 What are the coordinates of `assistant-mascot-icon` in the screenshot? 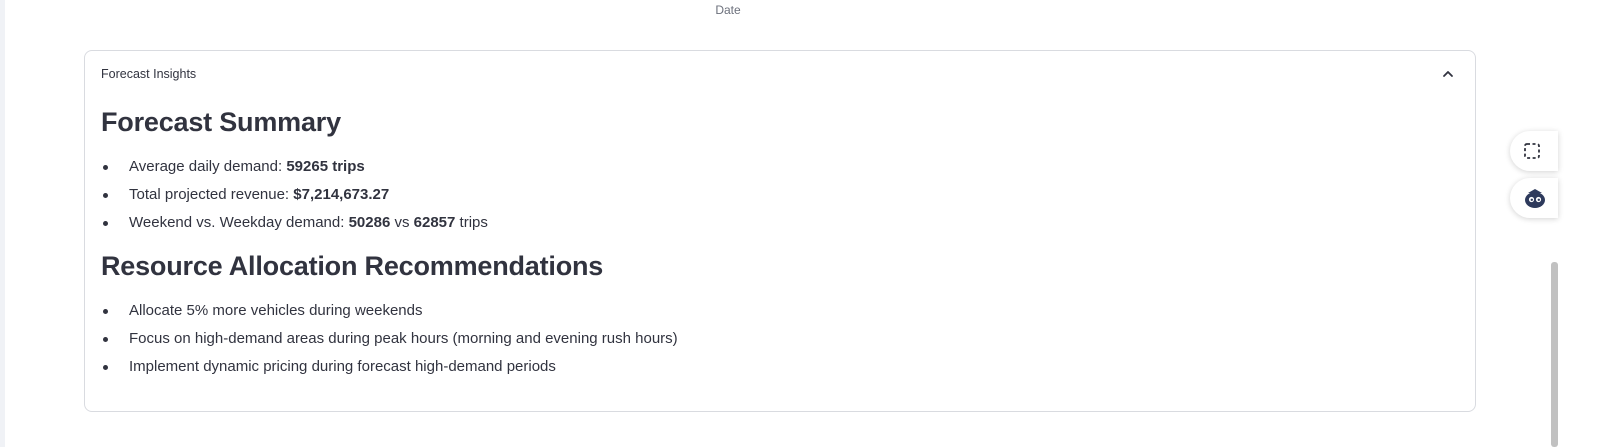 It's located at (1535, 198).